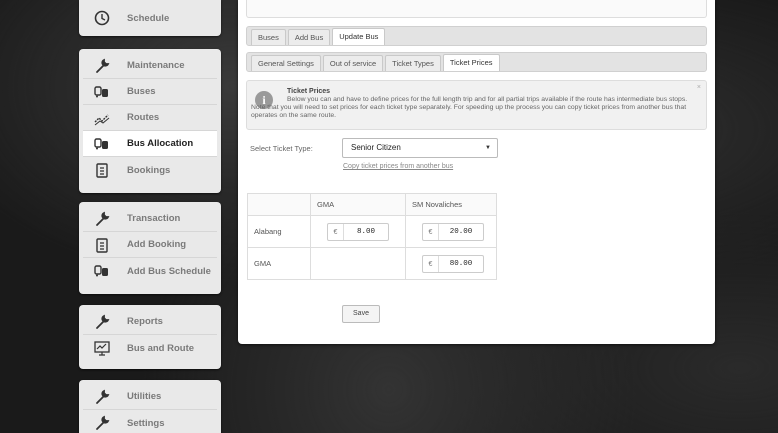 The image size is (778, 433). I want to click on sidebar-item-label: Reports, so click(145, 321).